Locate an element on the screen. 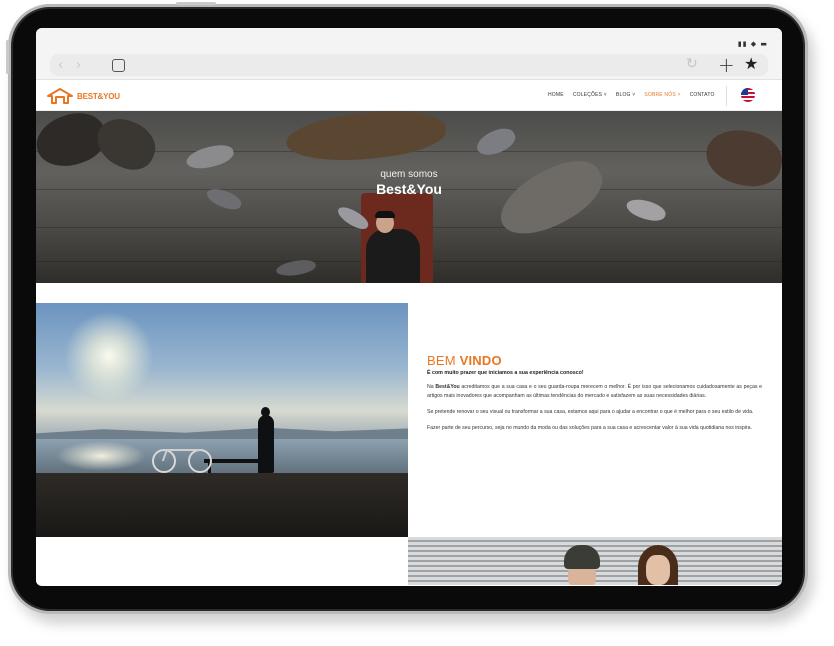 Image resolution: width=834 pixels, height=646 pixels. bicycle-frame is located at coordinates (182, 455).